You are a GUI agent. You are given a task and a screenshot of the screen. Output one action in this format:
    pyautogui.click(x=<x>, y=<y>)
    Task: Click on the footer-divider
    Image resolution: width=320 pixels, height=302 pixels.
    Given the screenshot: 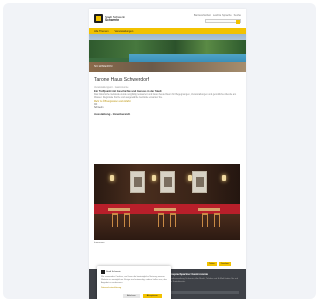 What is the action you would take?
    pyautogui.click(x=204, y=292)
    